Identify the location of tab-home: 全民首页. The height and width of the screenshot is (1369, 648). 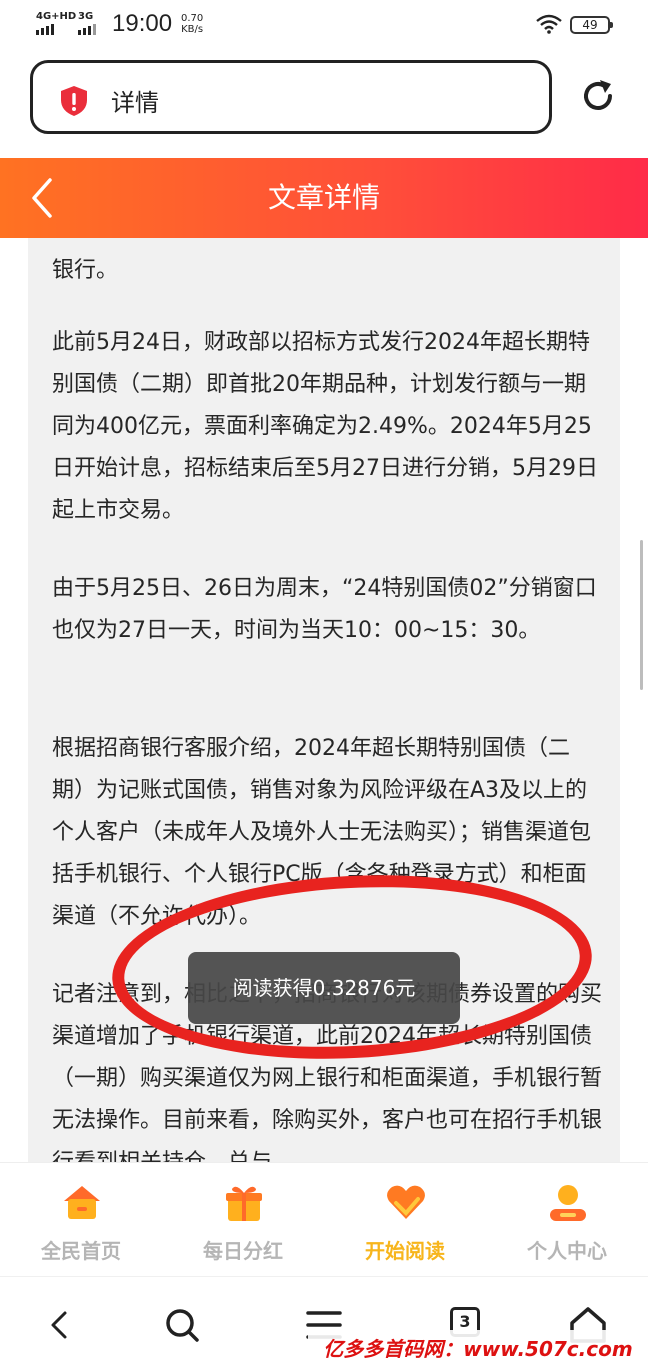
(81, 1219).